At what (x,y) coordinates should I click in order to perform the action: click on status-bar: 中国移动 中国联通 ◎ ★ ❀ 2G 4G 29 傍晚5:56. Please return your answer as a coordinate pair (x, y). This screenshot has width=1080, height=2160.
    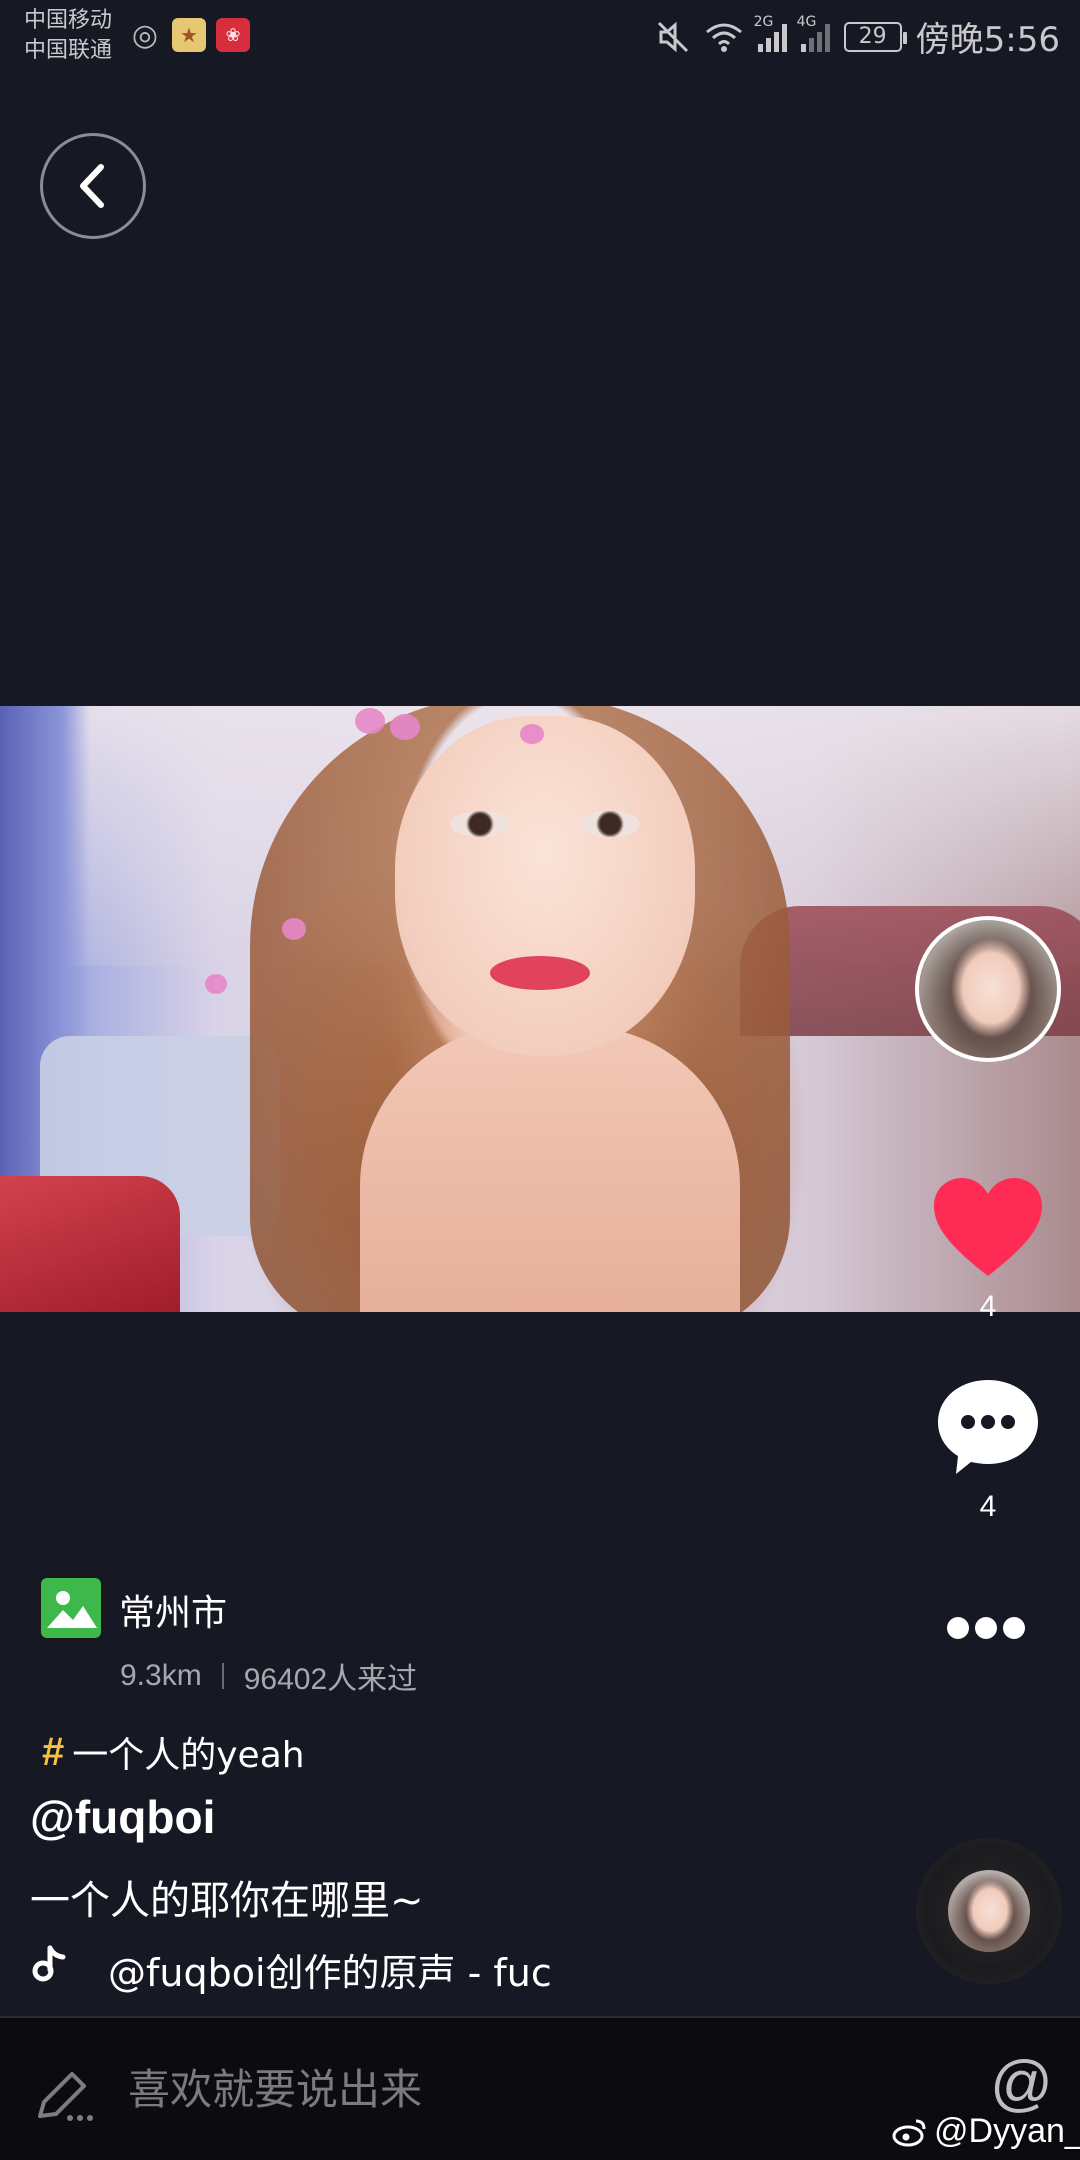
    Looking at the image, I should click on (540, 36).